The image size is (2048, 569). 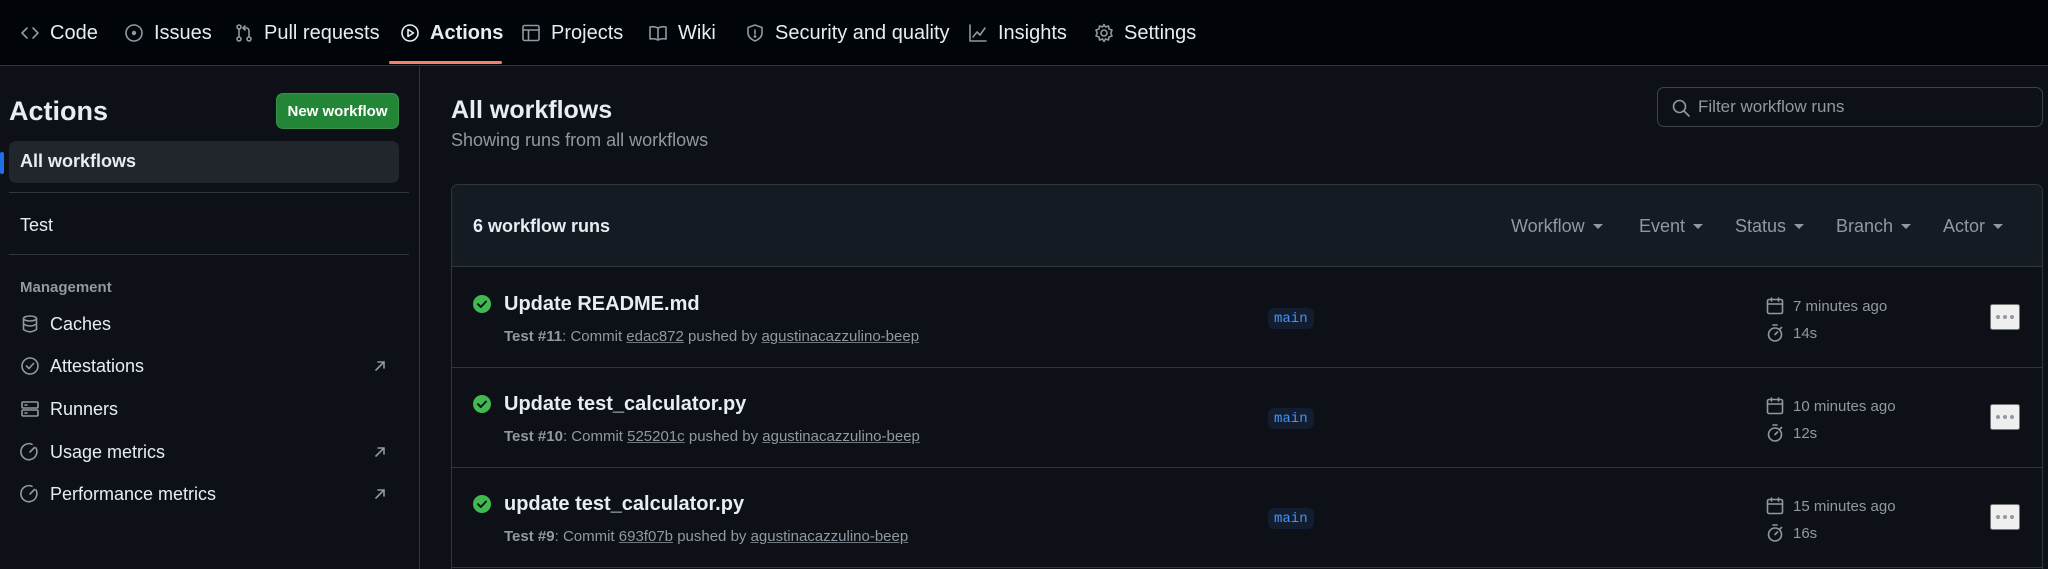 I want to click on filter-workflow-runs, so click(x=1850, y=107).